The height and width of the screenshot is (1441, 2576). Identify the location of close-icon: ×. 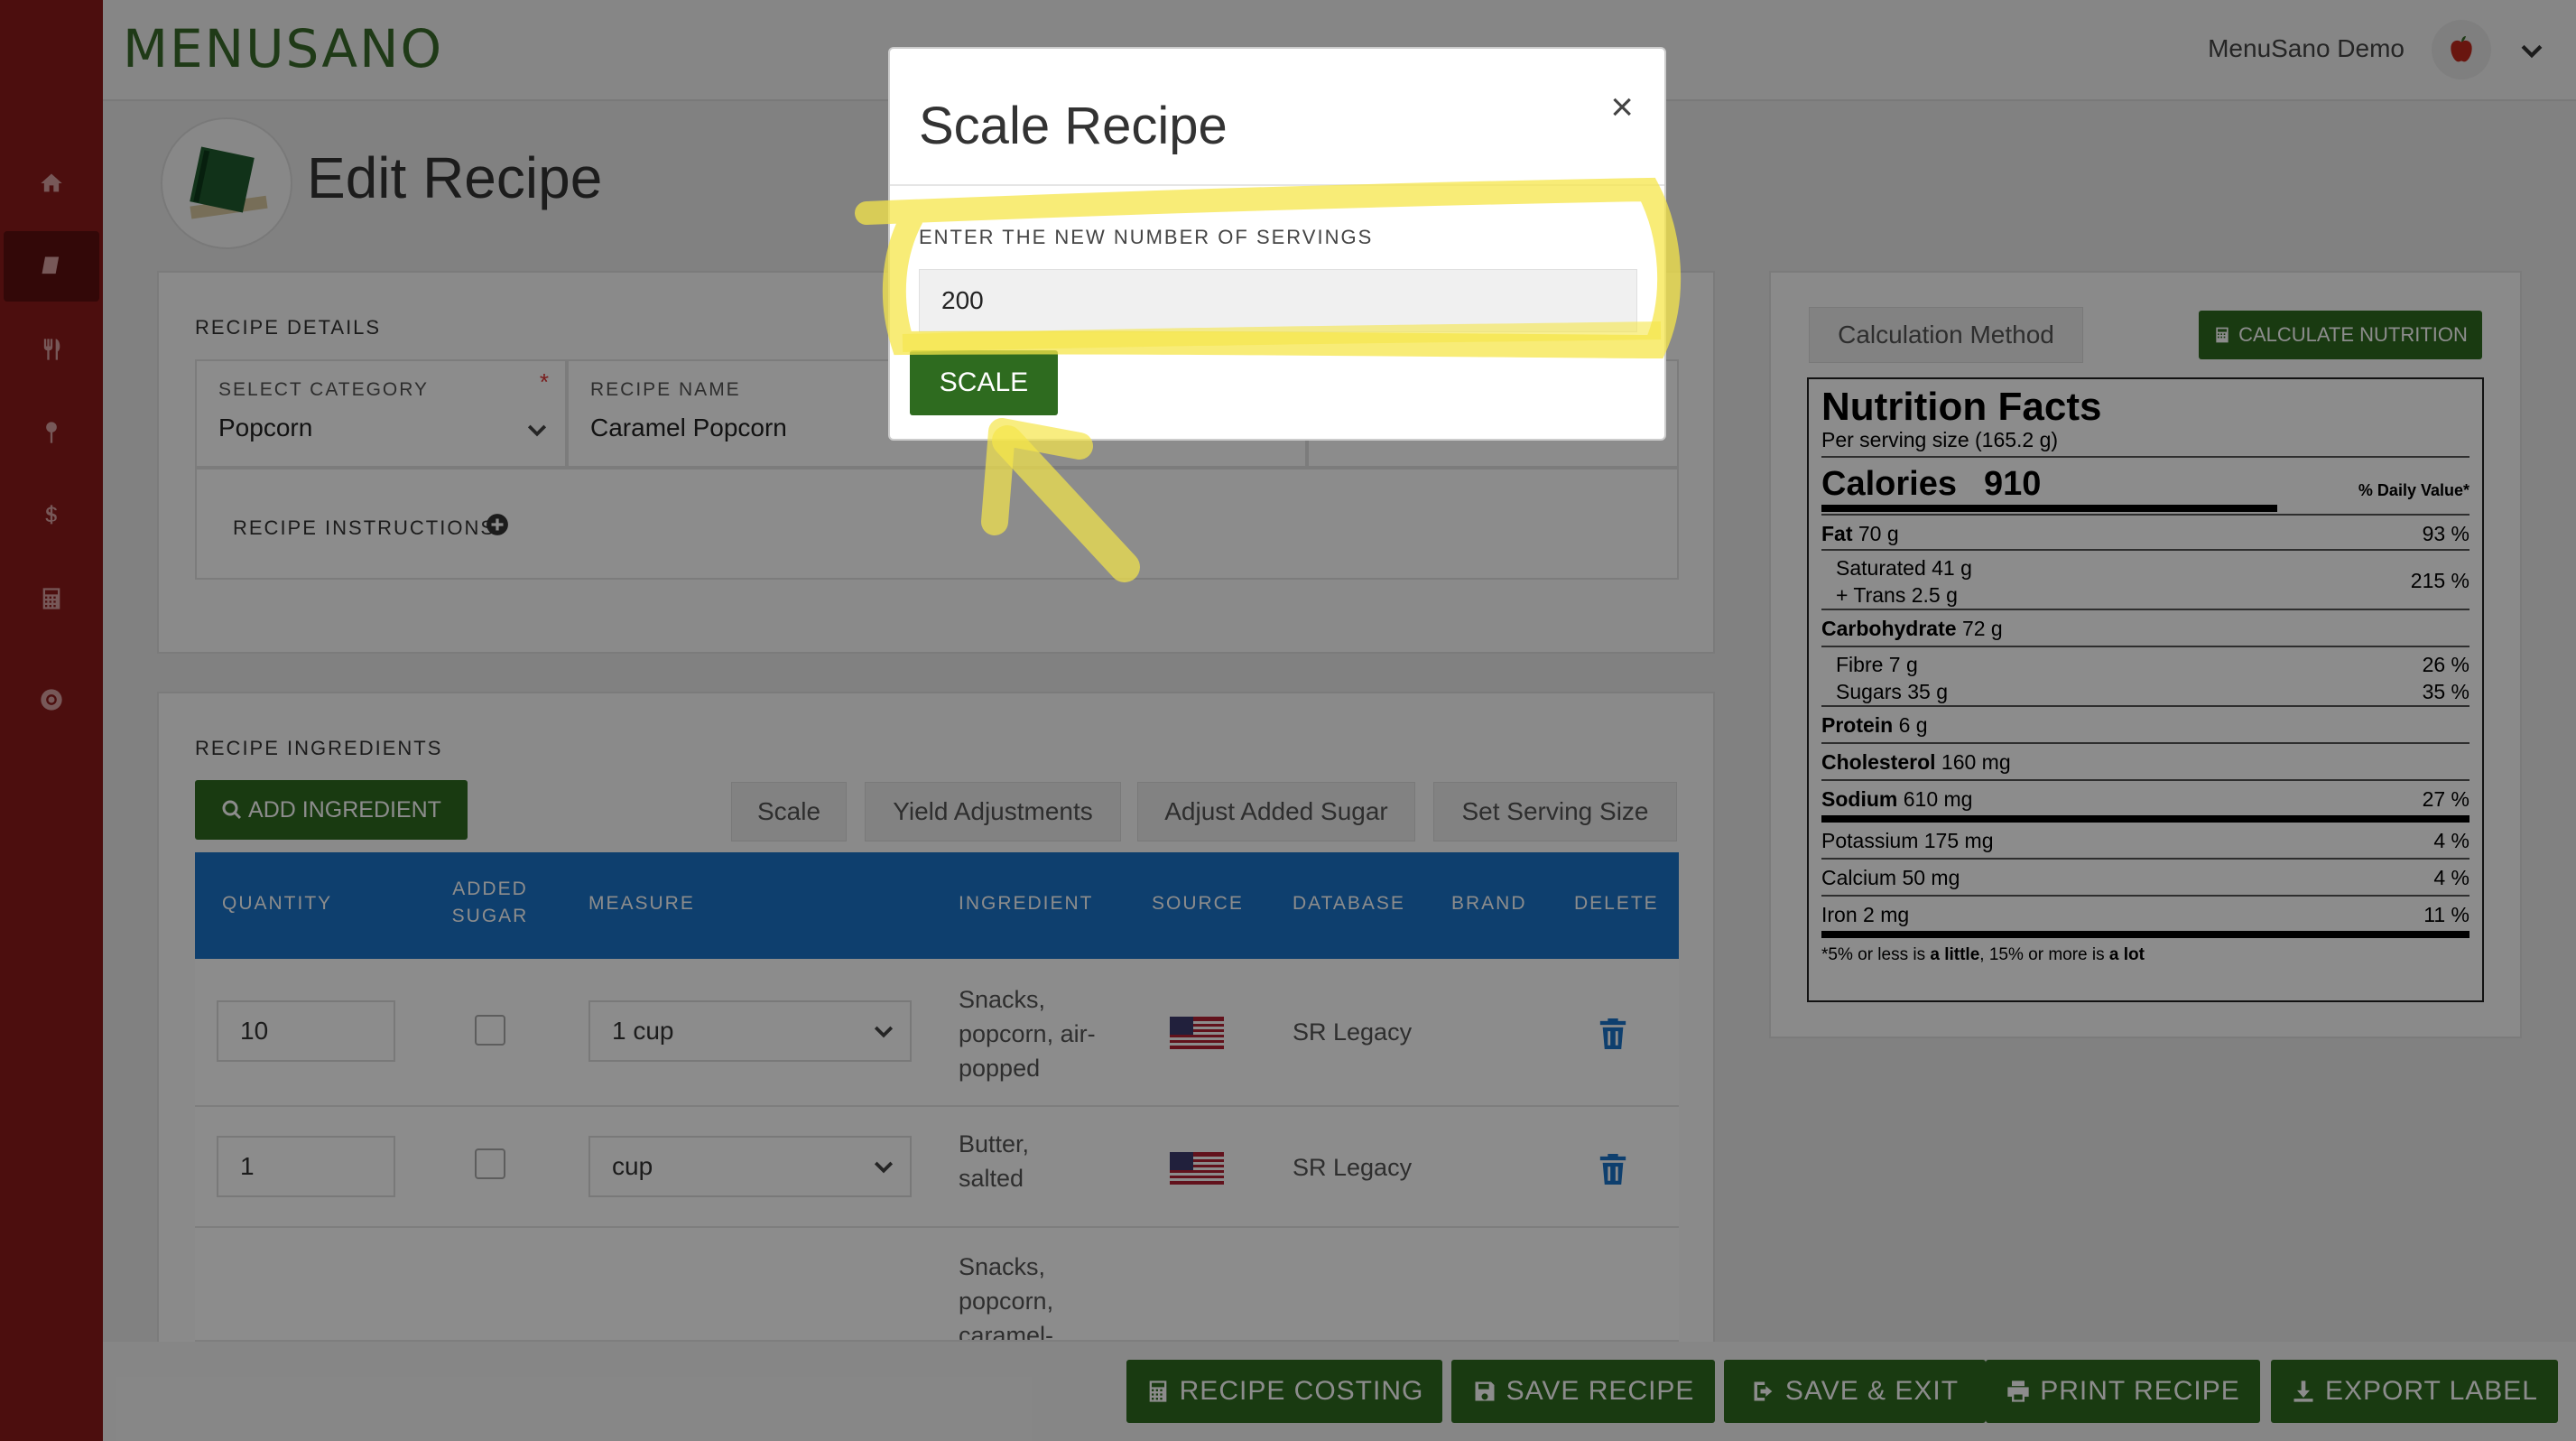
(1622, 107).